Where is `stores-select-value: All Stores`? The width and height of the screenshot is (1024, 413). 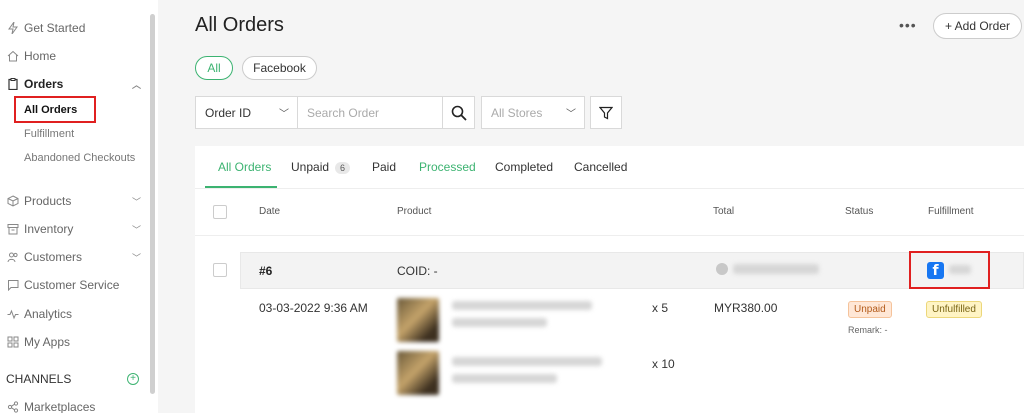 stores-select-value: All Stores is located at coordinates (517, 112).